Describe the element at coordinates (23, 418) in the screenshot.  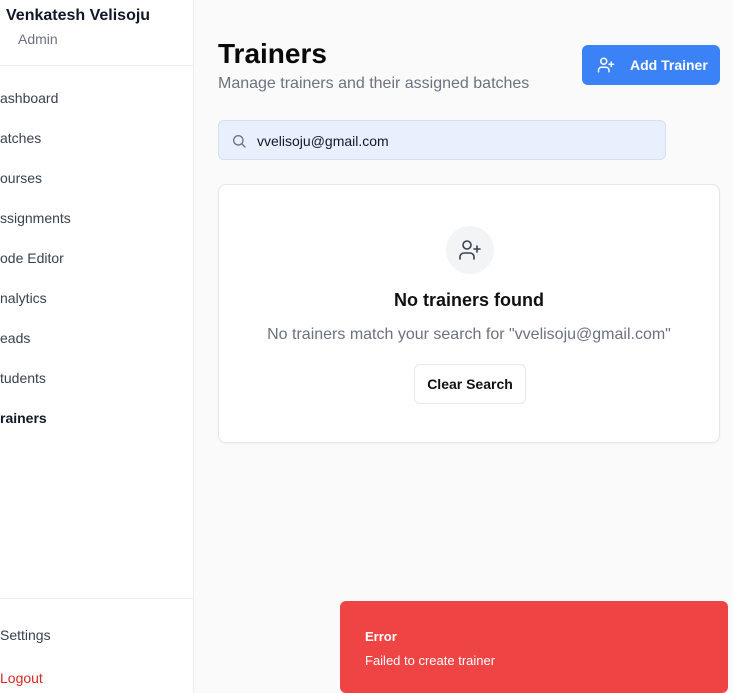
I see `sidebar-item-label: rainers` at that location.